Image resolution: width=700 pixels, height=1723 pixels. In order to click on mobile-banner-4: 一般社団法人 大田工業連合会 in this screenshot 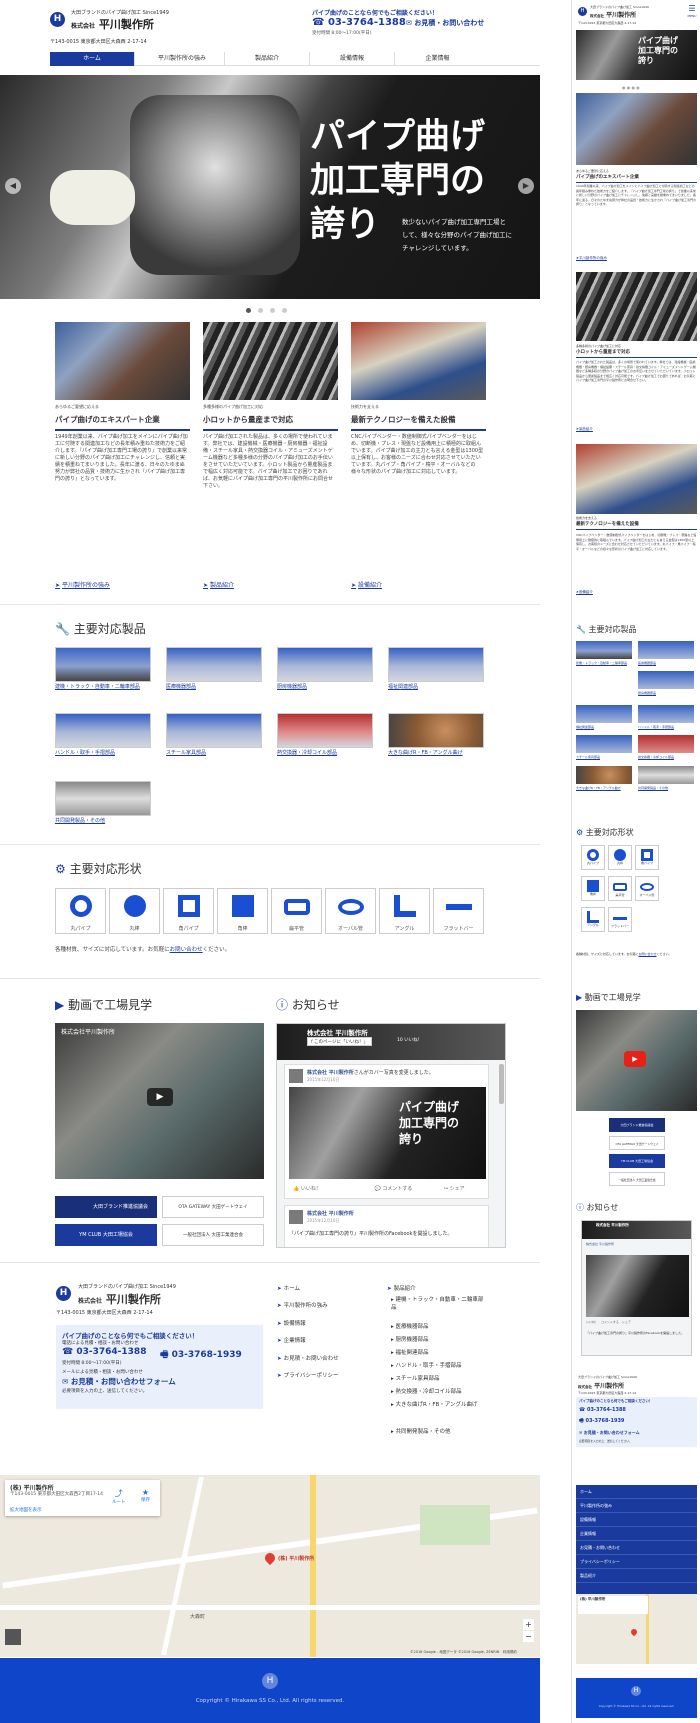, I will do `click(637, 1179)`.